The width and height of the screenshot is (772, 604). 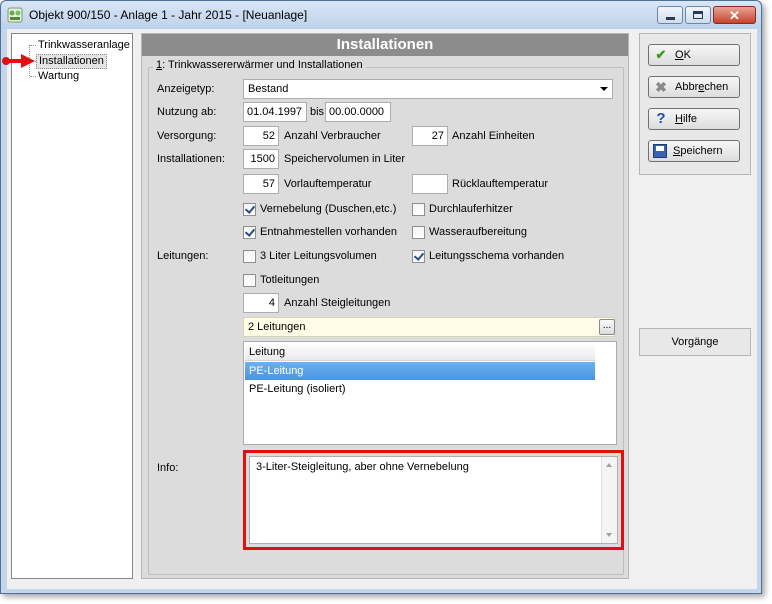 I want to click on panel-title: Installationen, so click(x=385, y=45).